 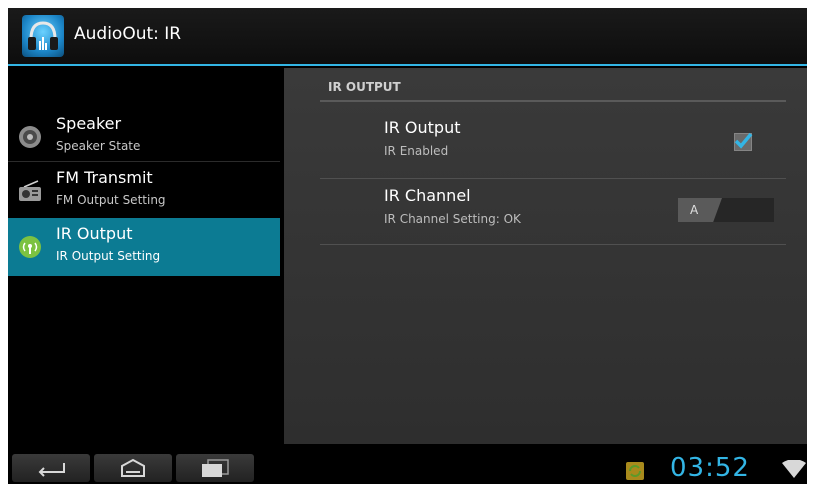 What do you see at coordinates (427, 195) in the screenshot?
I see `pref-title: IR Channel` at bounding box center [427, 195].